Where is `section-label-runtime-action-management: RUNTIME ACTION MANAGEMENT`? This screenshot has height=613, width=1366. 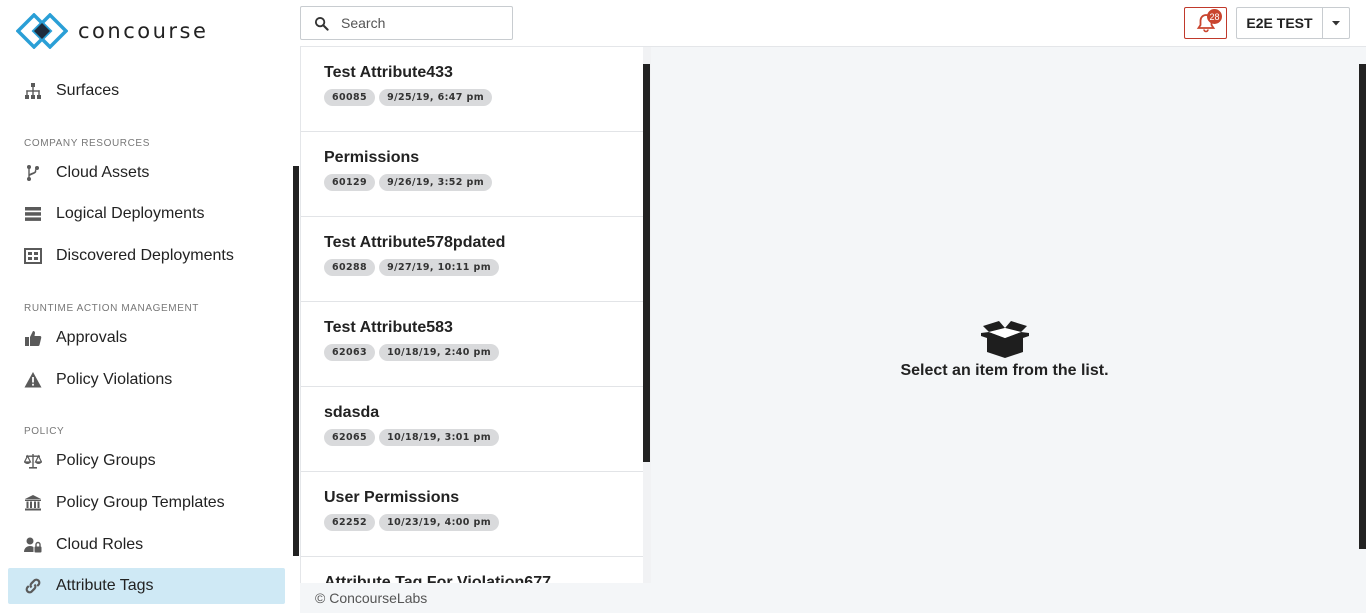
section-label-runtime-action-management: RUNTIME ACTION MANAGEMENT is located at coordinates (112, 308).